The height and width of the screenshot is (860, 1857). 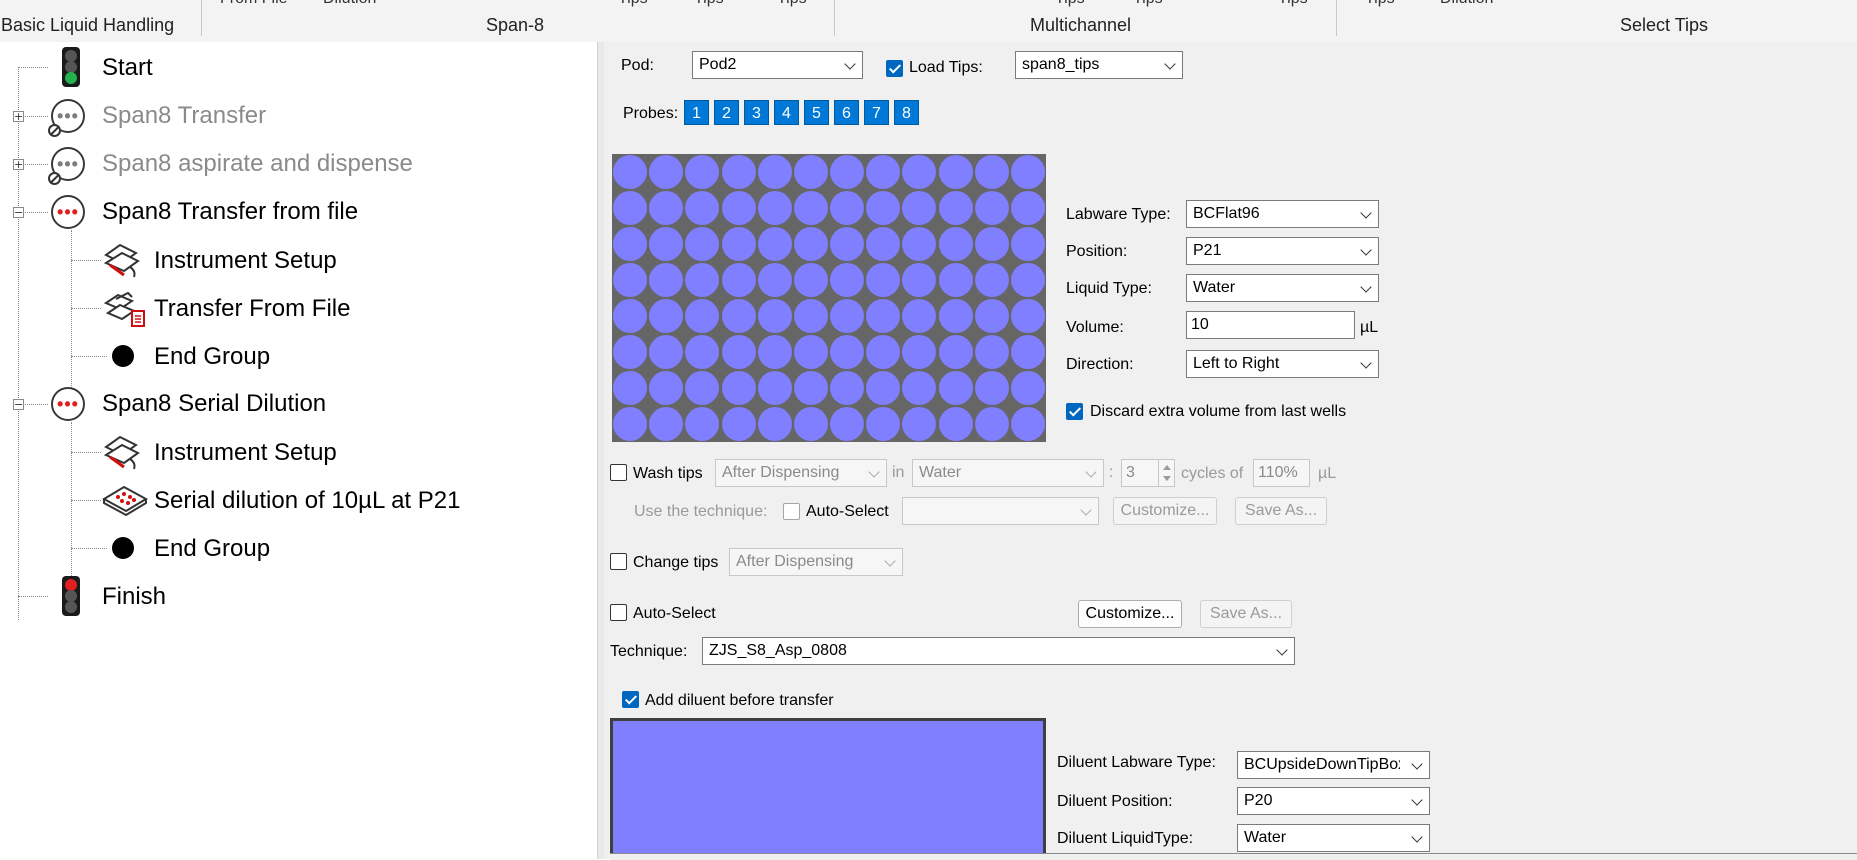 What do you see at coordinates (894, 68) in the screenshot?
I see `load-tips-checkbox` at bounding box center [894, 68].